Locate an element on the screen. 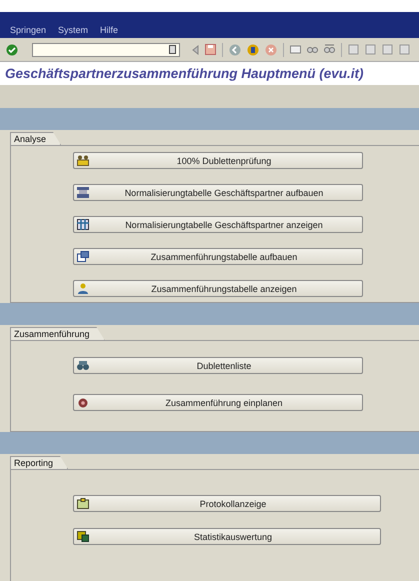 Image resolution: width=419 pixels, height=581 pixels. menu-item: Springen is located at coordinates (28, 30).